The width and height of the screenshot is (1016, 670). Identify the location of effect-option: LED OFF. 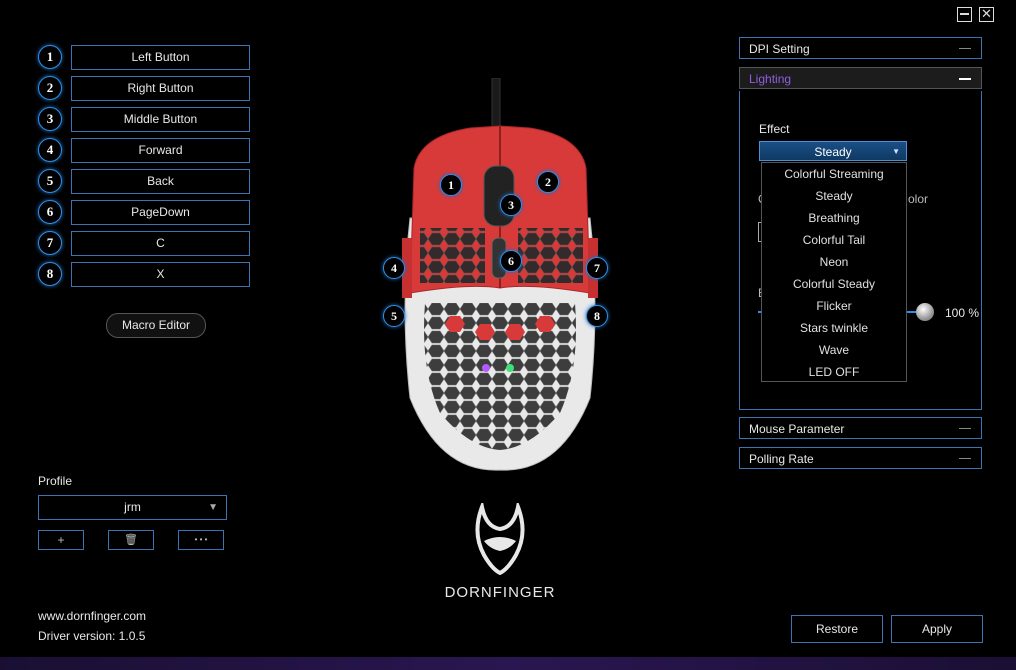
(834, 372).